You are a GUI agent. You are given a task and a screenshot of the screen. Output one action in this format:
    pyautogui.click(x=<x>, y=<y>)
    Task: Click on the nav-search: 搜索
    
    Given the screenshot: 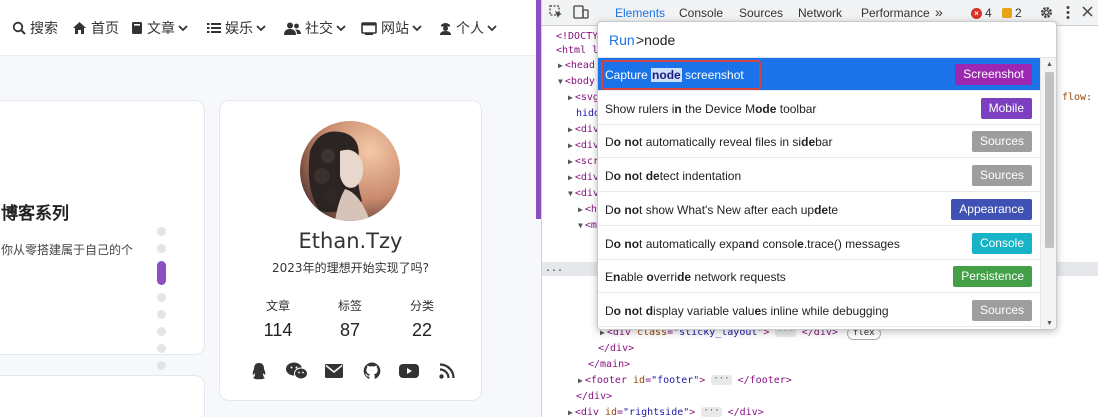 What is the action you would take?
    pyautogui.click(x=35, y=28)
    